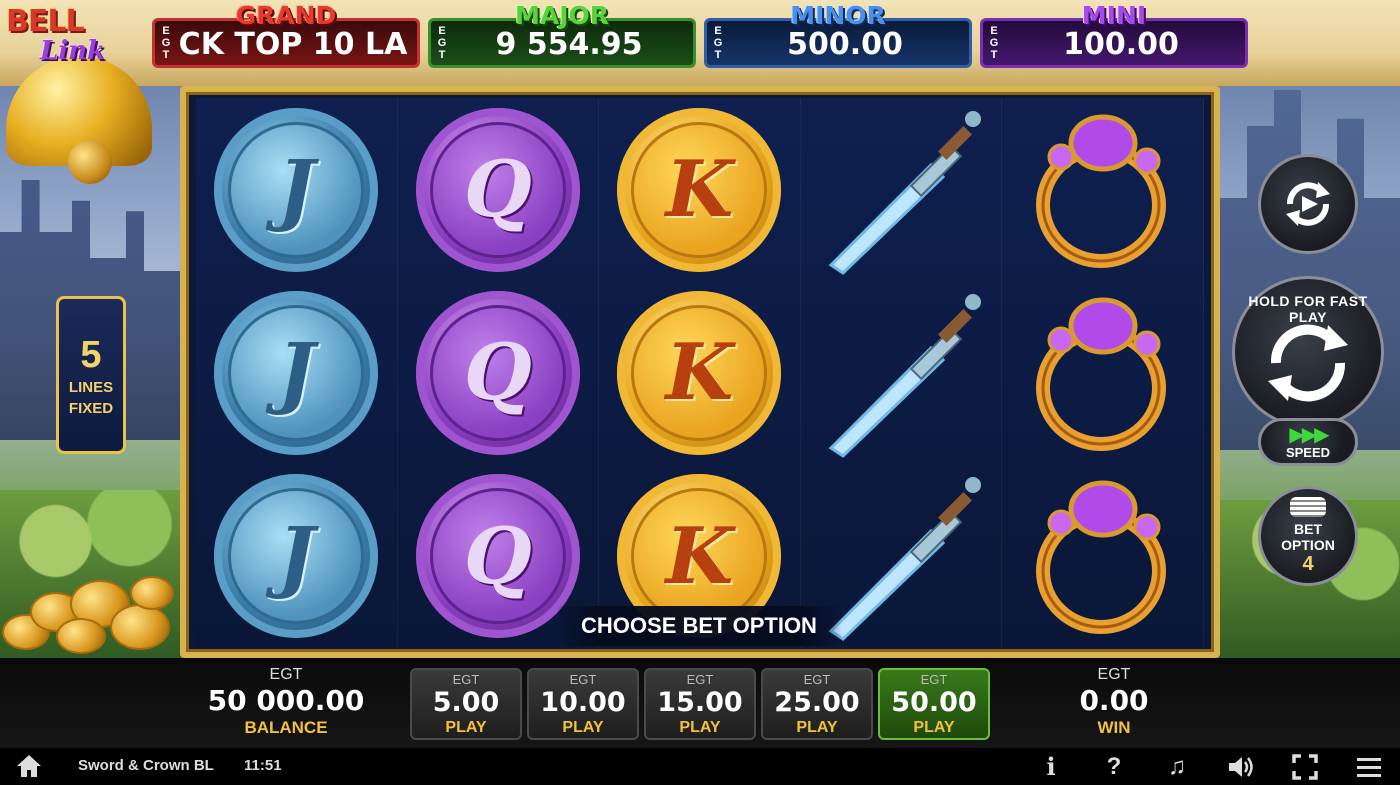 The width and height of the screenshot is (1400, 785). What do you see at coordinates (845, 44) in the screenshot?
I see `jackpot-minor-value: 500.00` at bounding box center [845, 44].